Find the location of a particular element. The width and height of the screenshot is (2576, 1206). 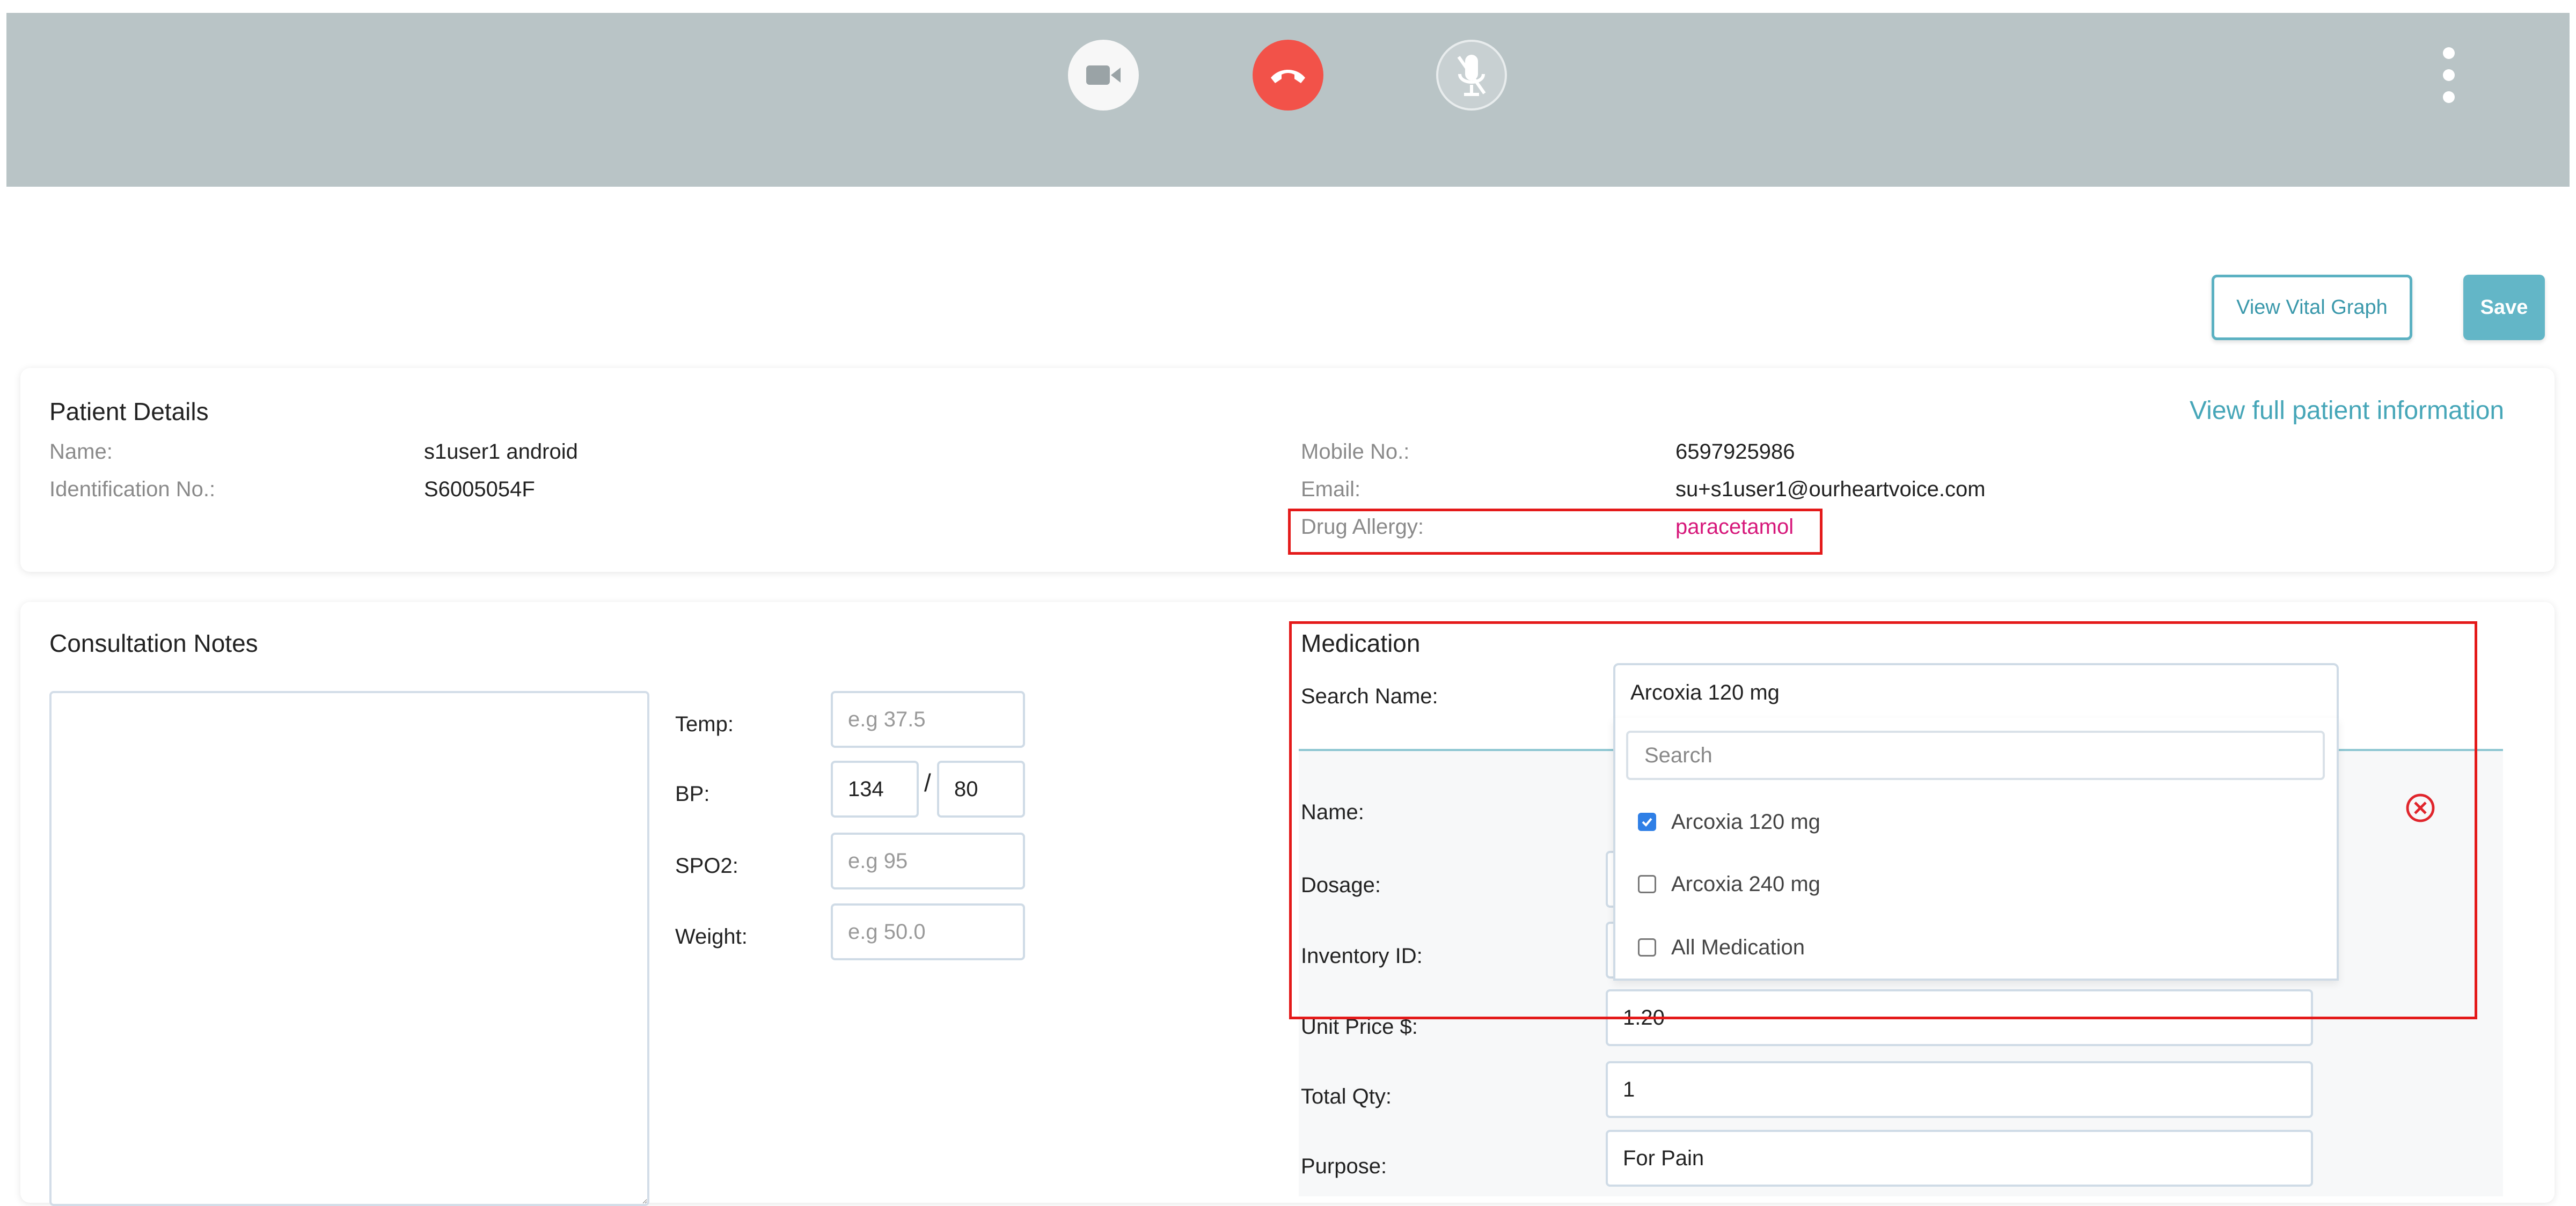

purpose-label: Purpose: is located at coordinates (1344, 1166).